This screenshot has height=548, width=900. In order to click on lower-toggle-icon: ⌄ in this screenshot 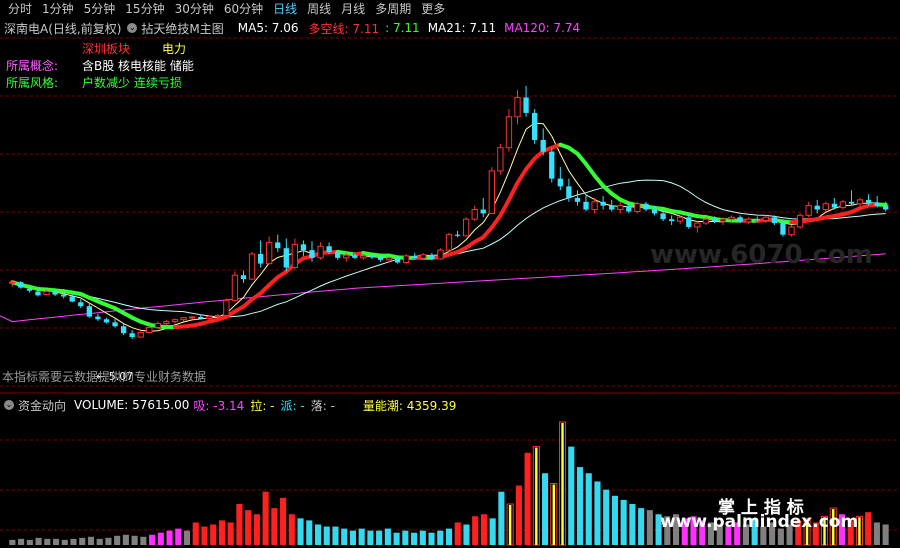, I will do `click(9, 405)`.